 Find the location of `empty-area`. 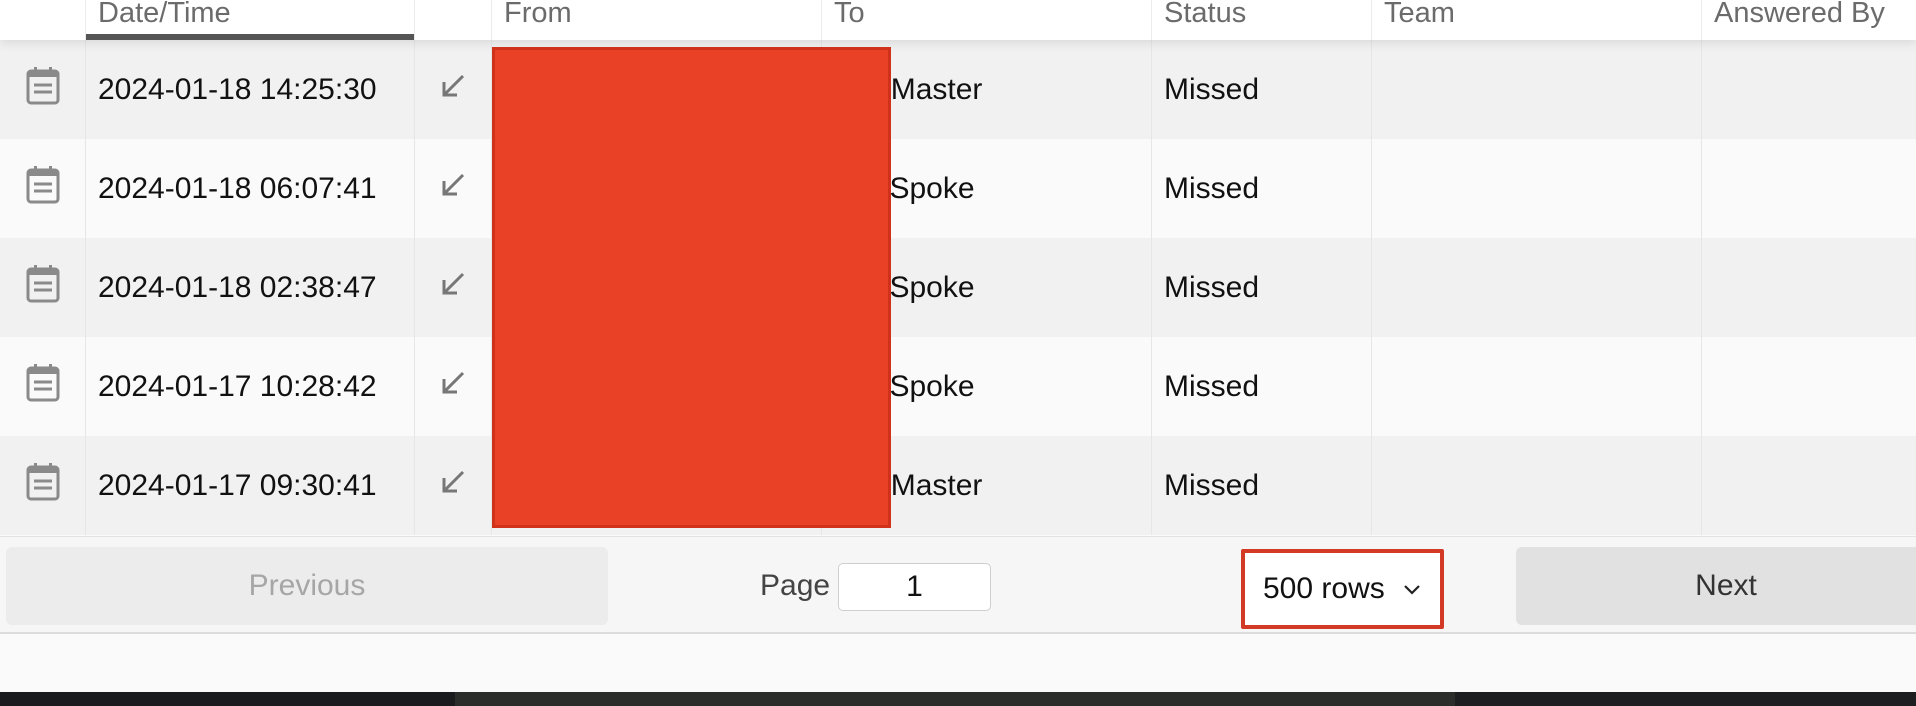

empty-area is located at coordinates (958, 663).